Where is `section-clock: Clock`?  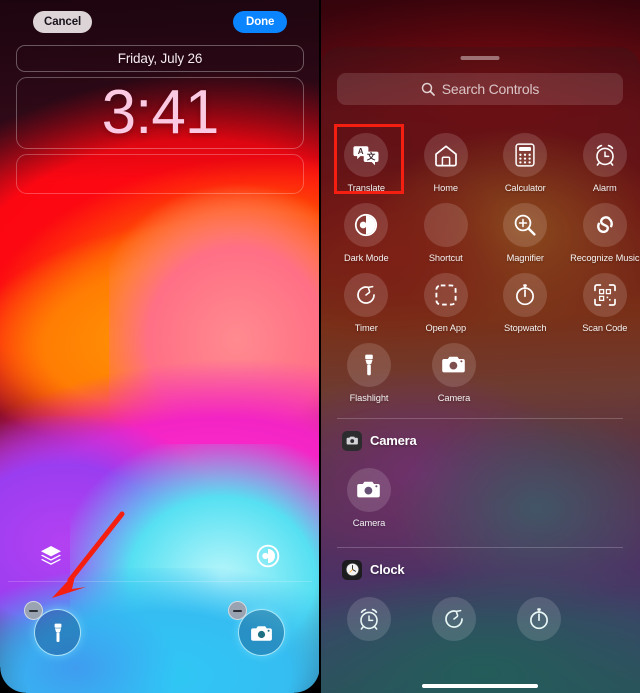
section-clock: Clock is located at coordinates (480, 597).